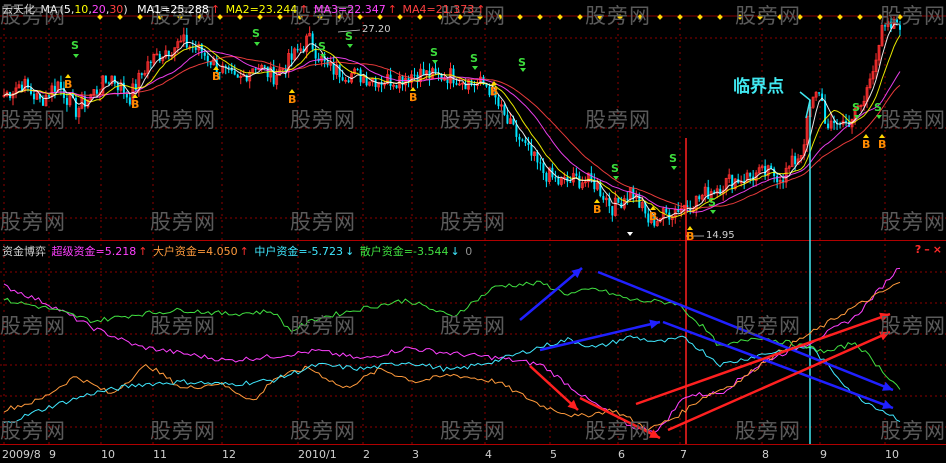 The image size is (946, 463). What do you see at coordinates (116, 9) in the screenshot?
I see `ma-param-4: 30` at bounding box center [116, 9].